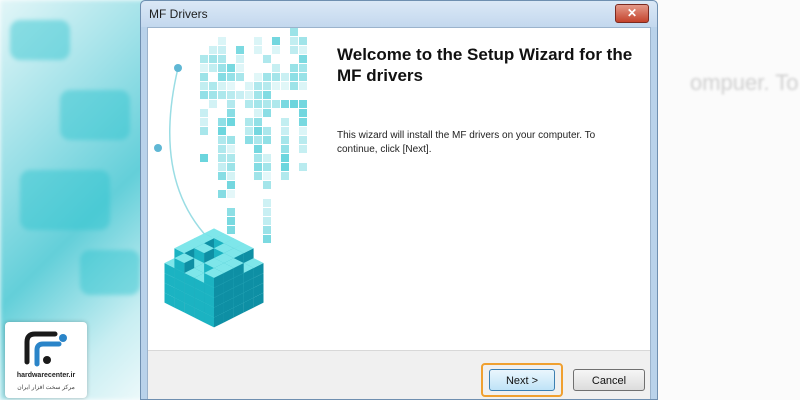  I want to click on background-faded-text: ompuer. To, so click(744, 82).